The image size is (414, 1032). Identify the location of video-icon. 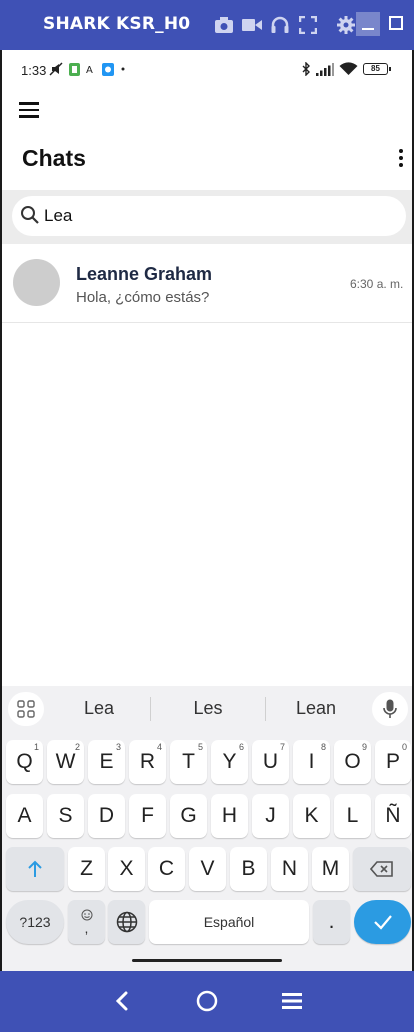
(252, 25).